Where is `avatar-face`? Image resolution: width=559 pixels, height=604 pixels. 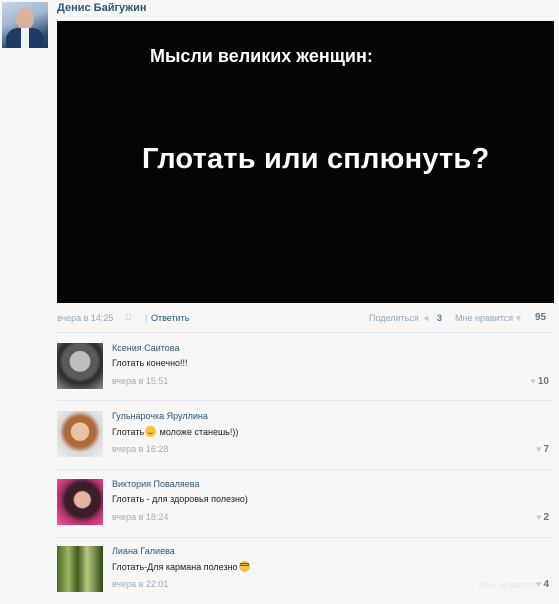
avatar-face is located at coordinates (25, 19).